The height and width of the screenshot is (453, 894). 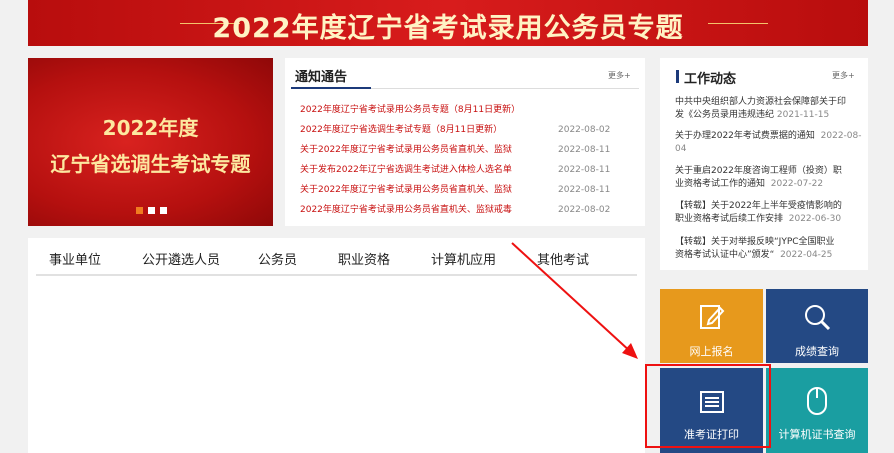 I want to click on notice-item-title: 2022年度辽宁省考试录用公务员省直机关、监狱戒毒, so click(x=406, y=210).